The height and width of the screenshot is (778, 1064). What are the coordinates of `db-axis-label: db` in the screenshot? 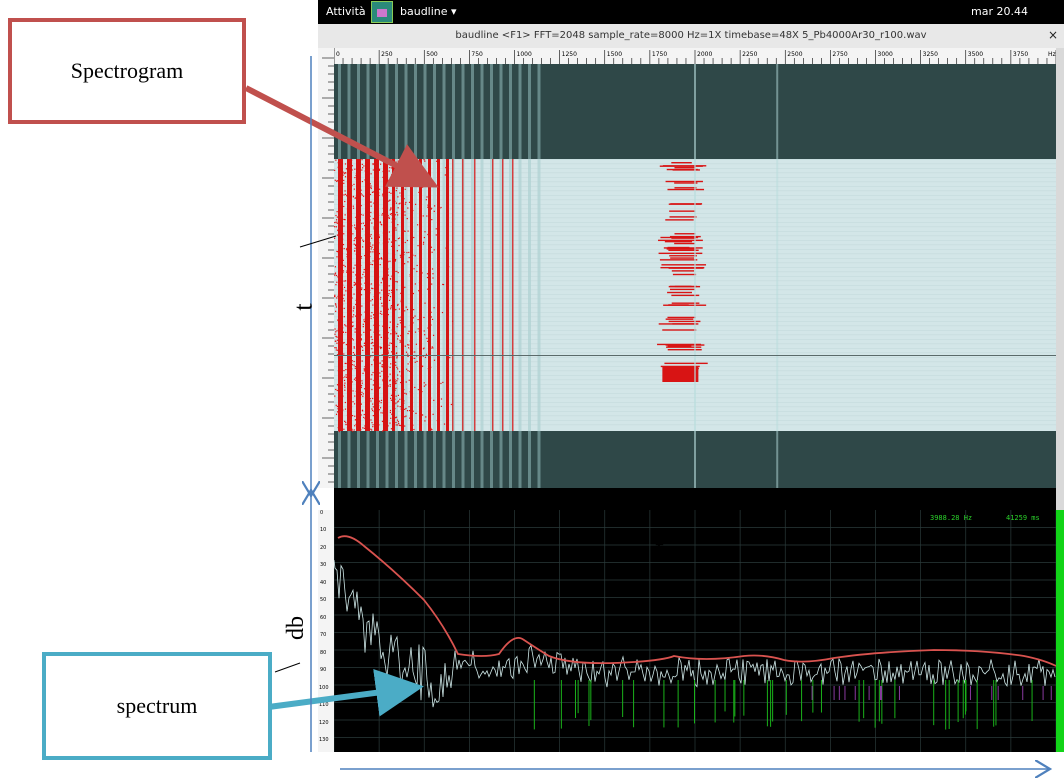 It's located at (296, 628).